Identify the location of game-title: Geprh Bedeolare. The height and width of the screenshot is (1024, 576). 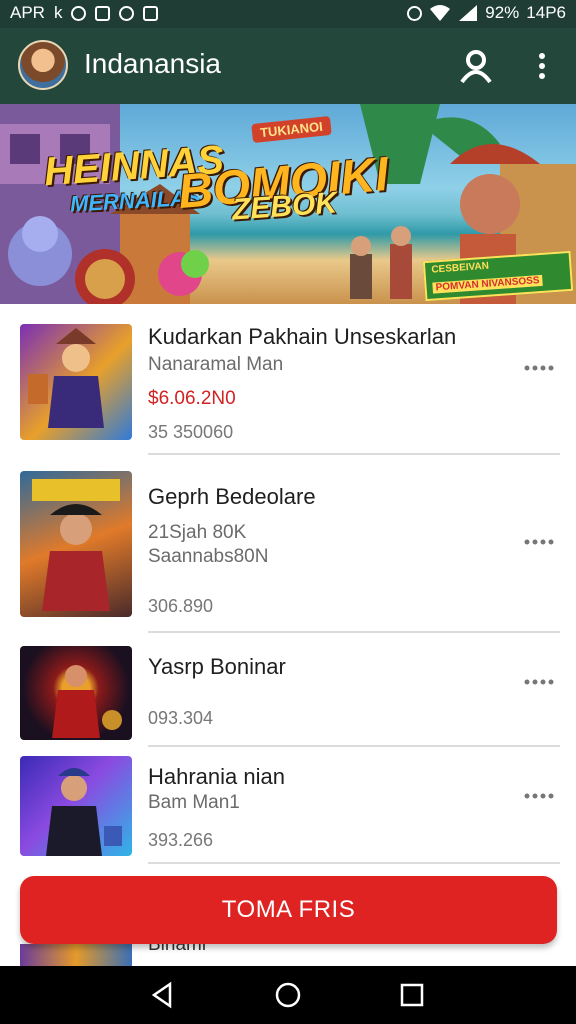
(232, 496).